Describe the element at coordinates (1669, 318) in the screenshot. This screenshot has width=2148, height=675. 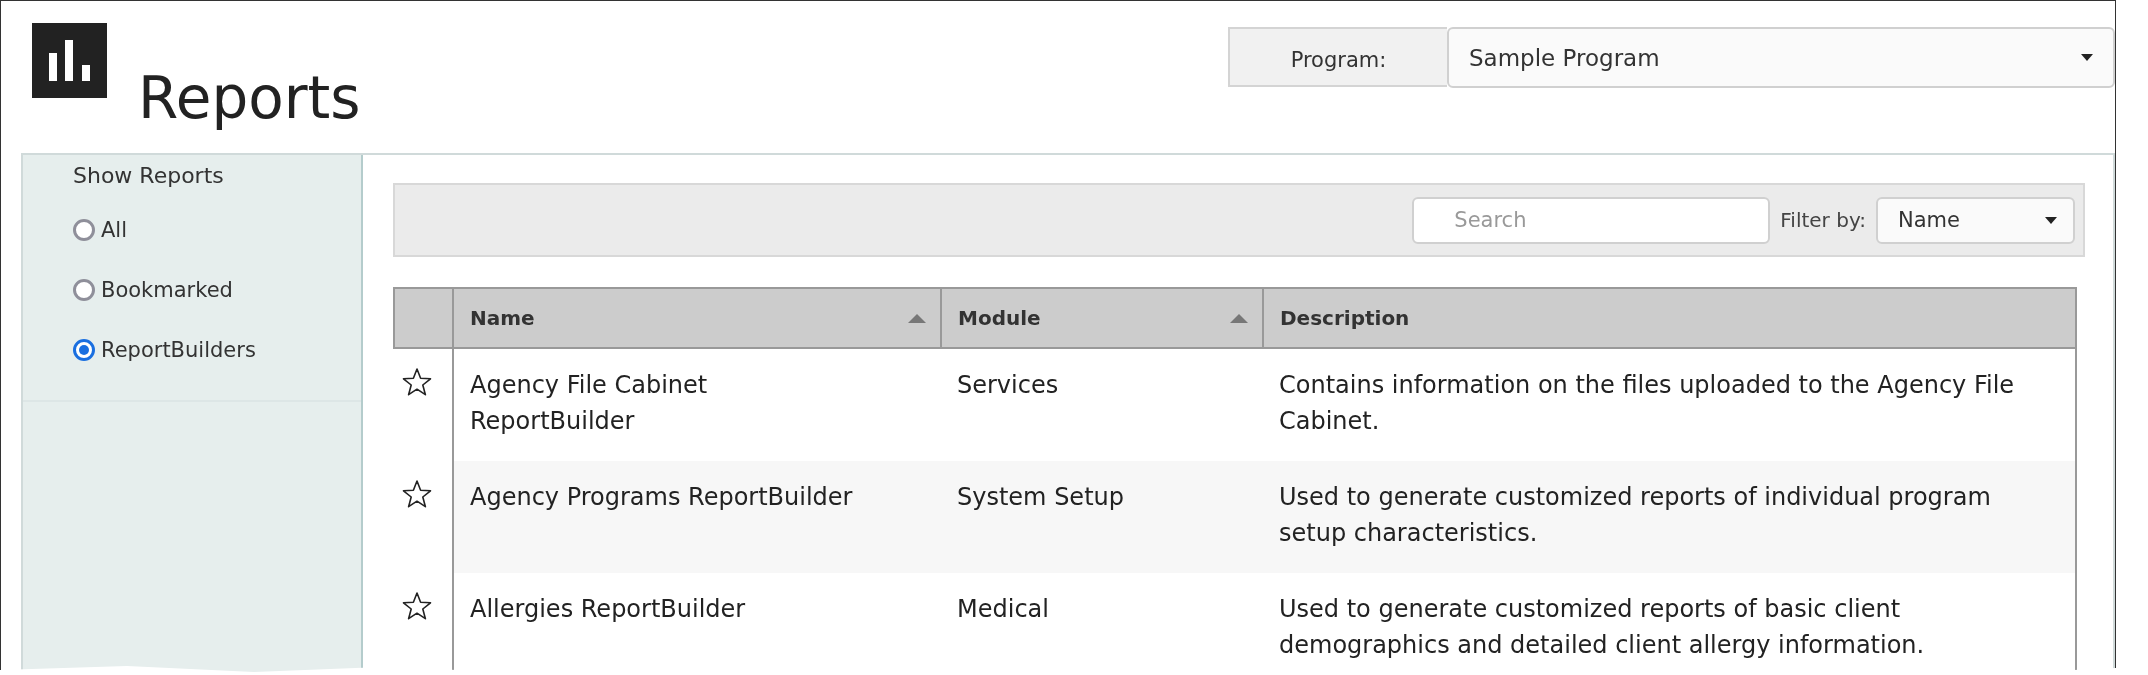
I see `column-header: Description` at that location.